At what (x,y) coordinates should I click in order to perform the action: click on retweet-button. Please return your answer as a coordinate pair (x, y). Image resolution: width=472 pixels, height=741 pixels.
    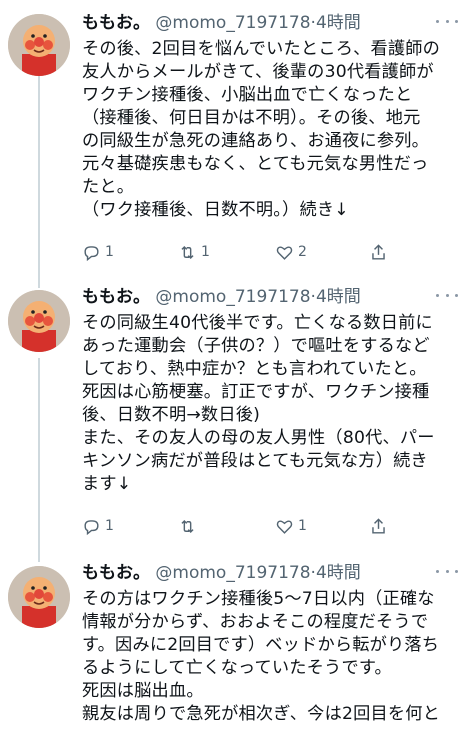
    Looking at the image, I should click on (189, 526).